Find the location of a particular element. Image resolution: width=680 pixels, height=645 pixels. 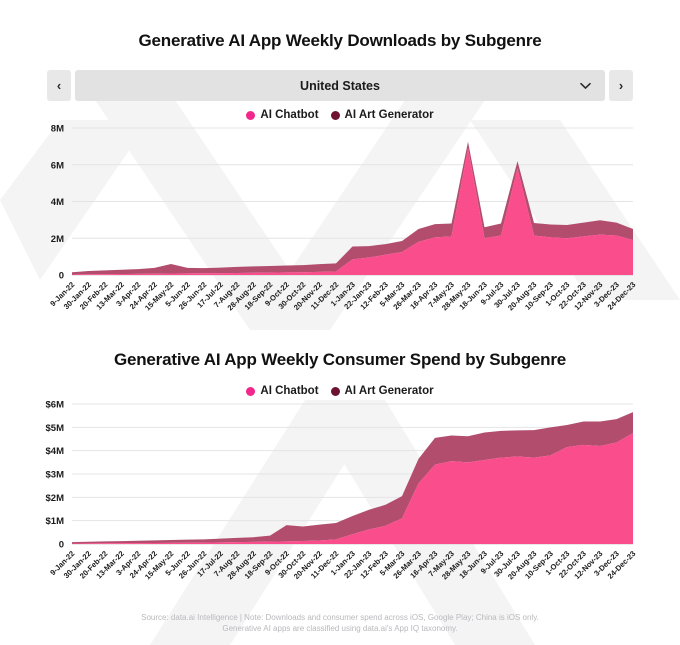

country-dropdown-value: United States is located at coordinates (340, 85).